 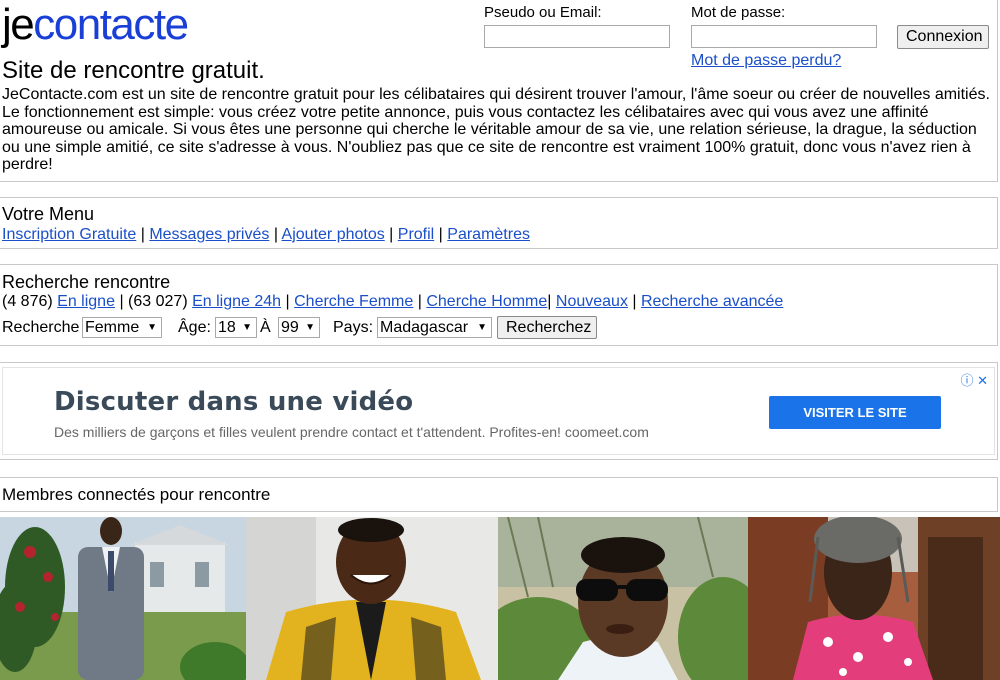 I want to click on country-label: Pays:, so click(x=353, y=327).